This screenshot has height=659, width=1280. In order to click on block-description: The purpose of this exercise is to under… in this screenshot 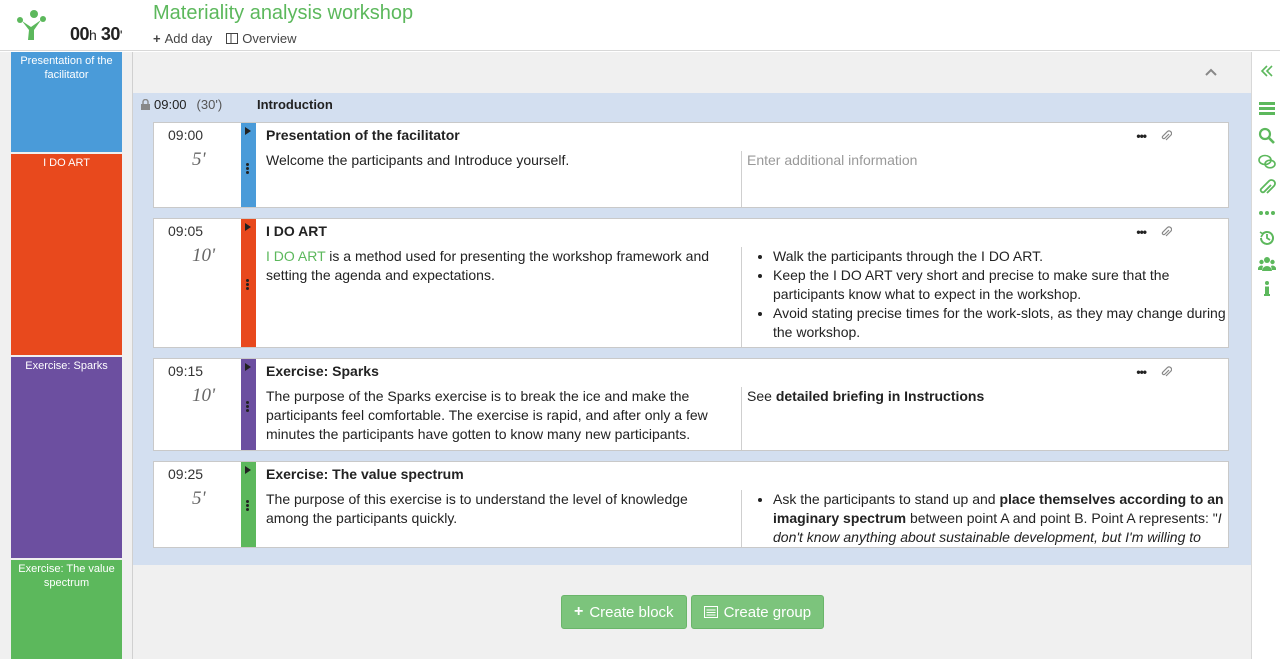, I will do `click(496, 509)`.